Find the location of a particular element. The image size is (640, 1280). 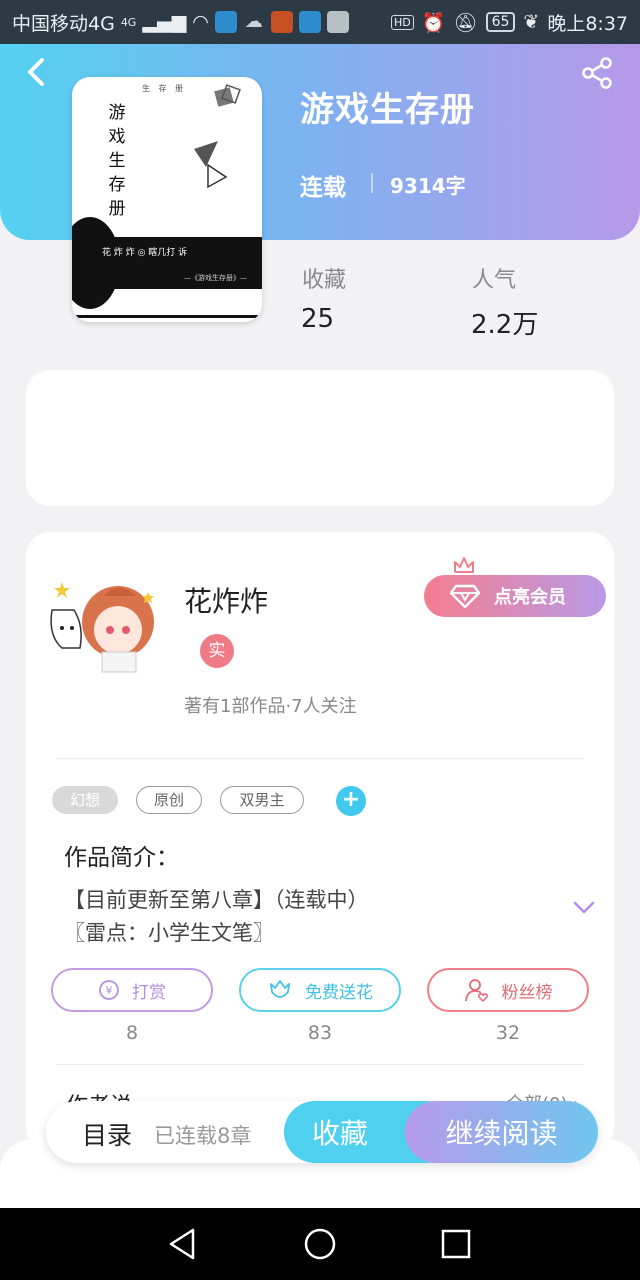

tag-original: 原创 is located at coordinates (169, 800).